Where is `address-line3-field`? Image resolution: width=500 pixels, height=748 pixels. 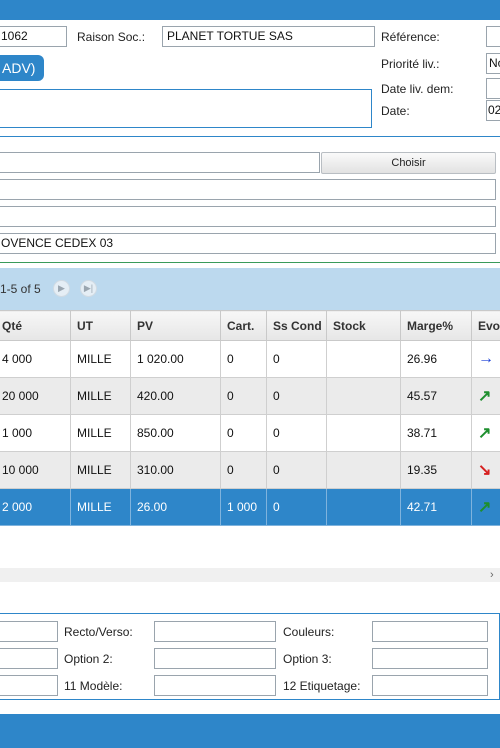
address-line3-field is located at coordinates (248, 216).